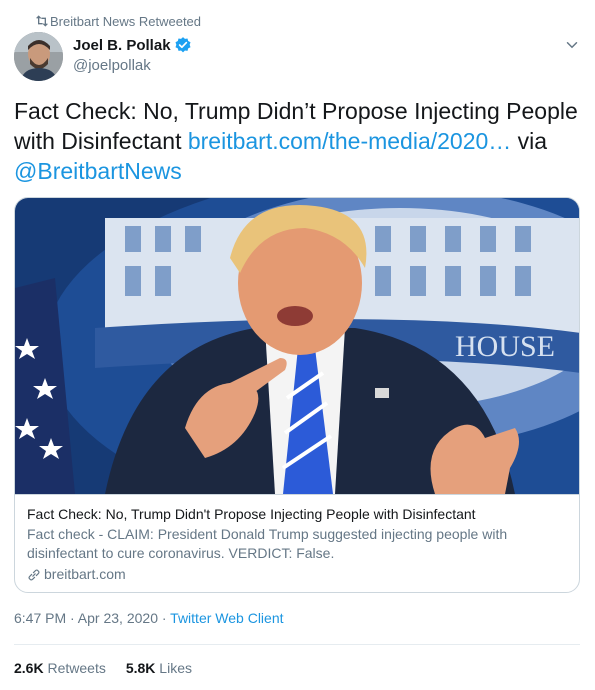 The image size is (595, 690). I want to click on author-handle: @joelpollak, so click(132, 65).